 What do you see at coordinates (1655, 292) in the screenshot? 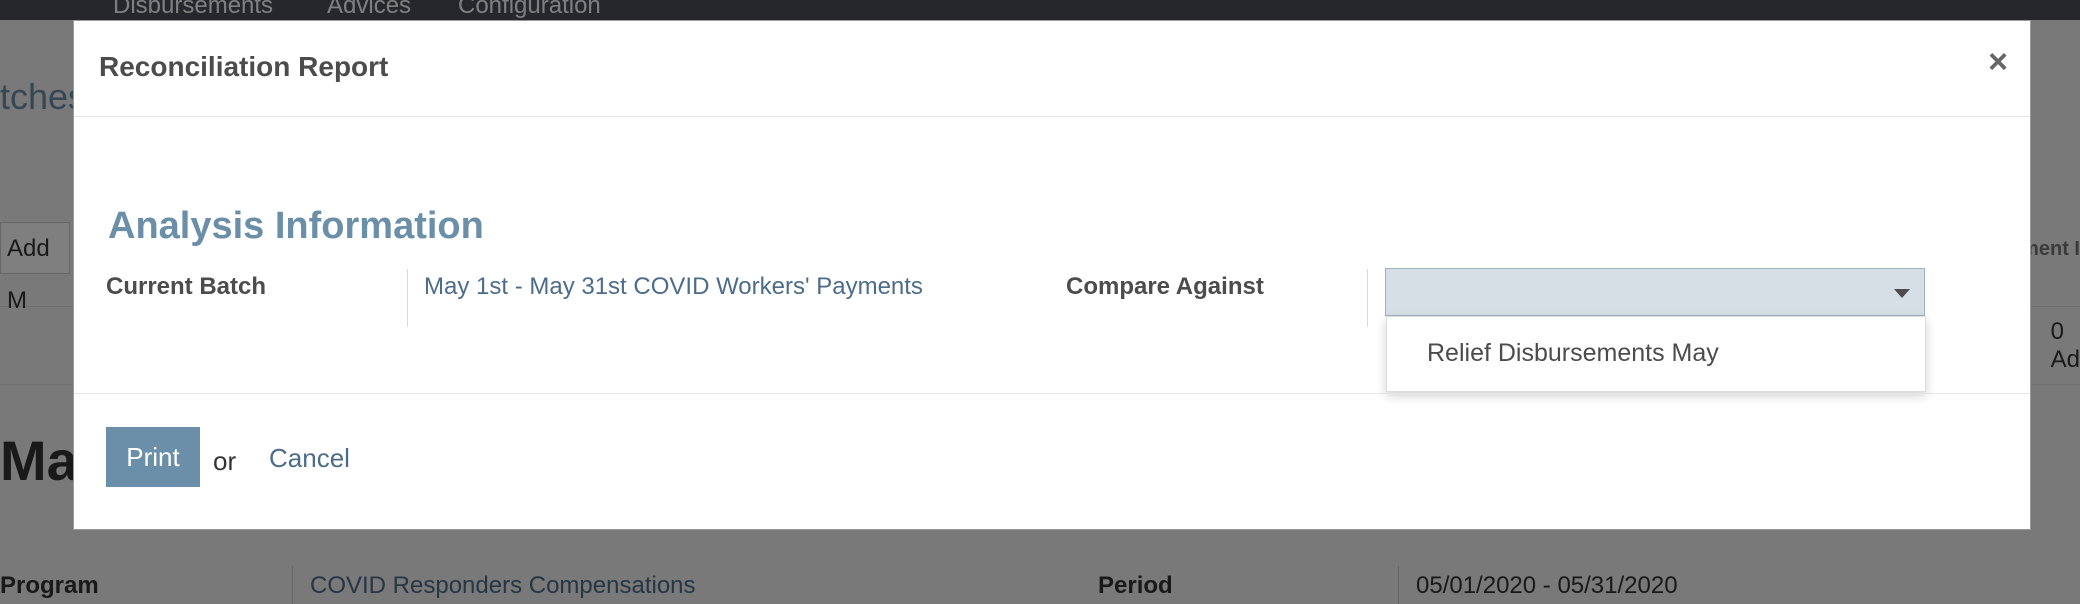
I see `compare-against-select` at bounding box center [1655, 292].